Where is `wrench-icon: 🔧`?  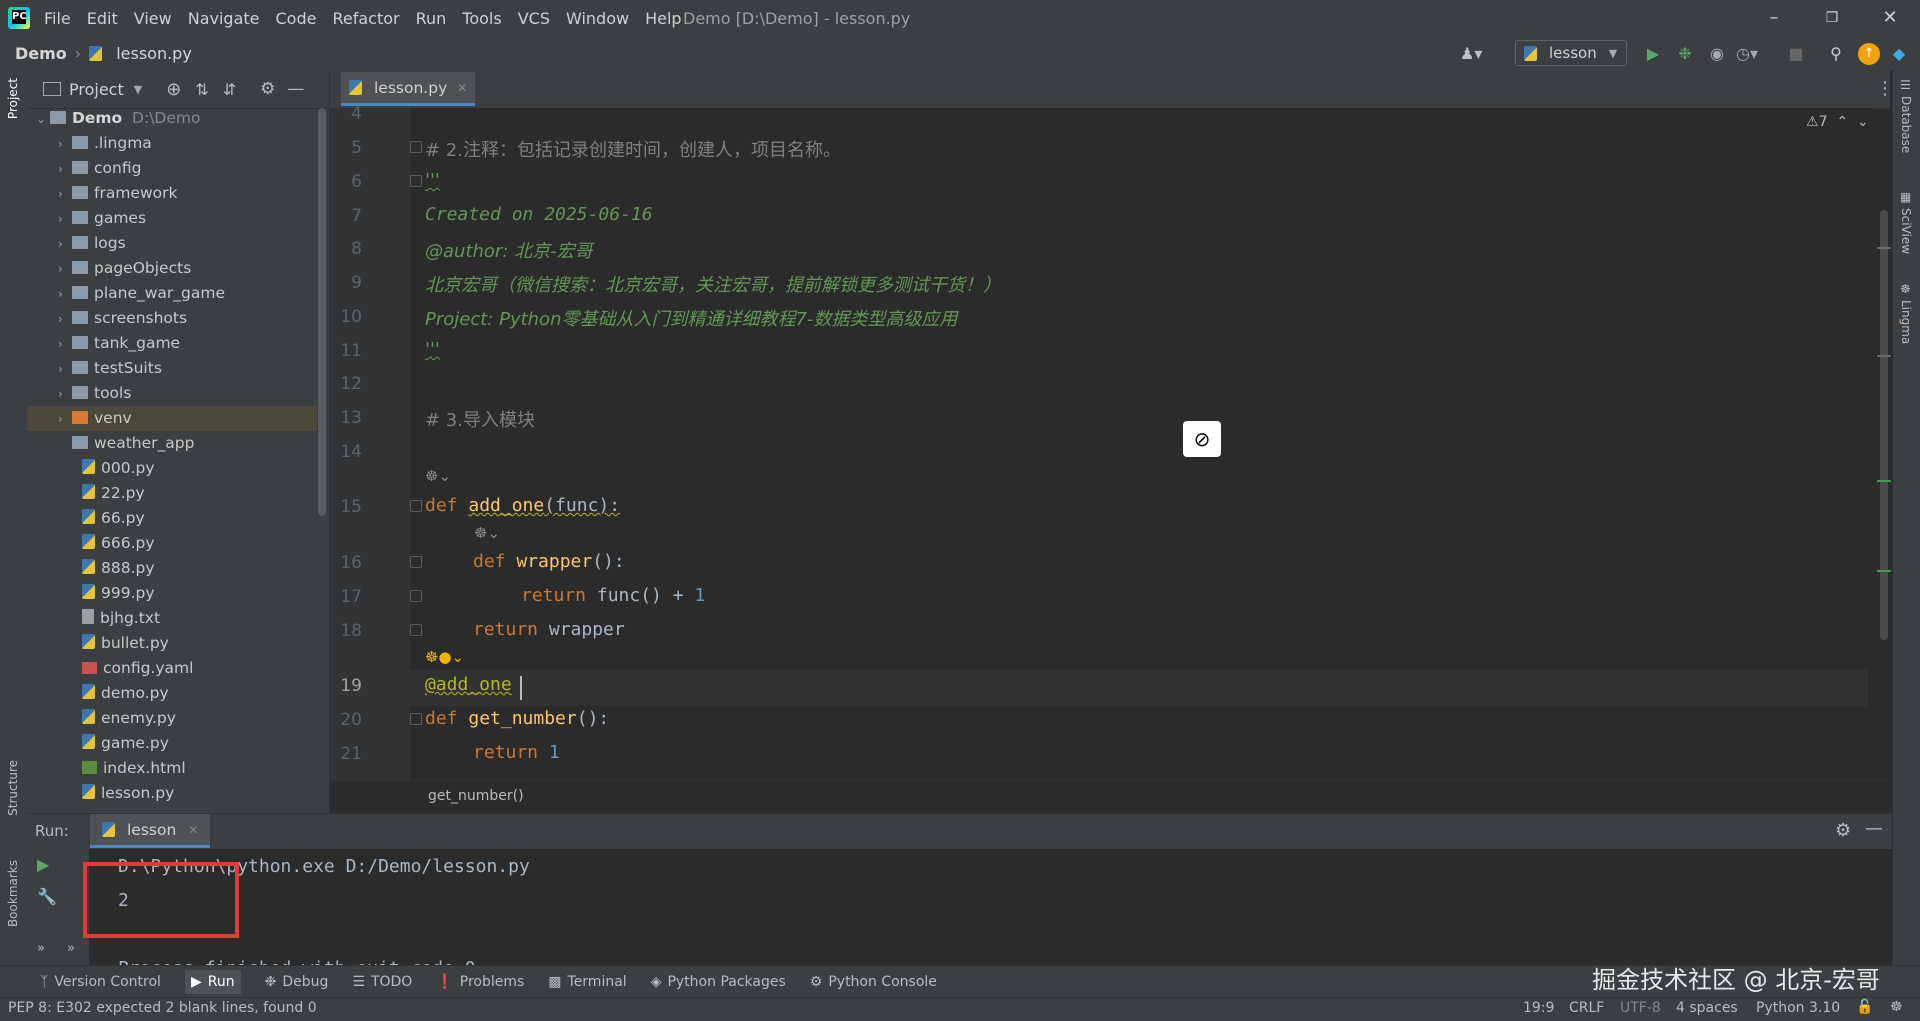 wrench-icon: 🔧 is located at coordinates (47, 896).